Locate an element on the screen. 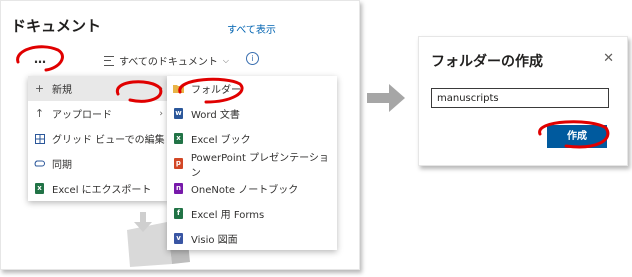 This screenshot has width=632, height=277. view-switcher: すべてのドキュメント ⌵ is located at coordinates (166, 60).